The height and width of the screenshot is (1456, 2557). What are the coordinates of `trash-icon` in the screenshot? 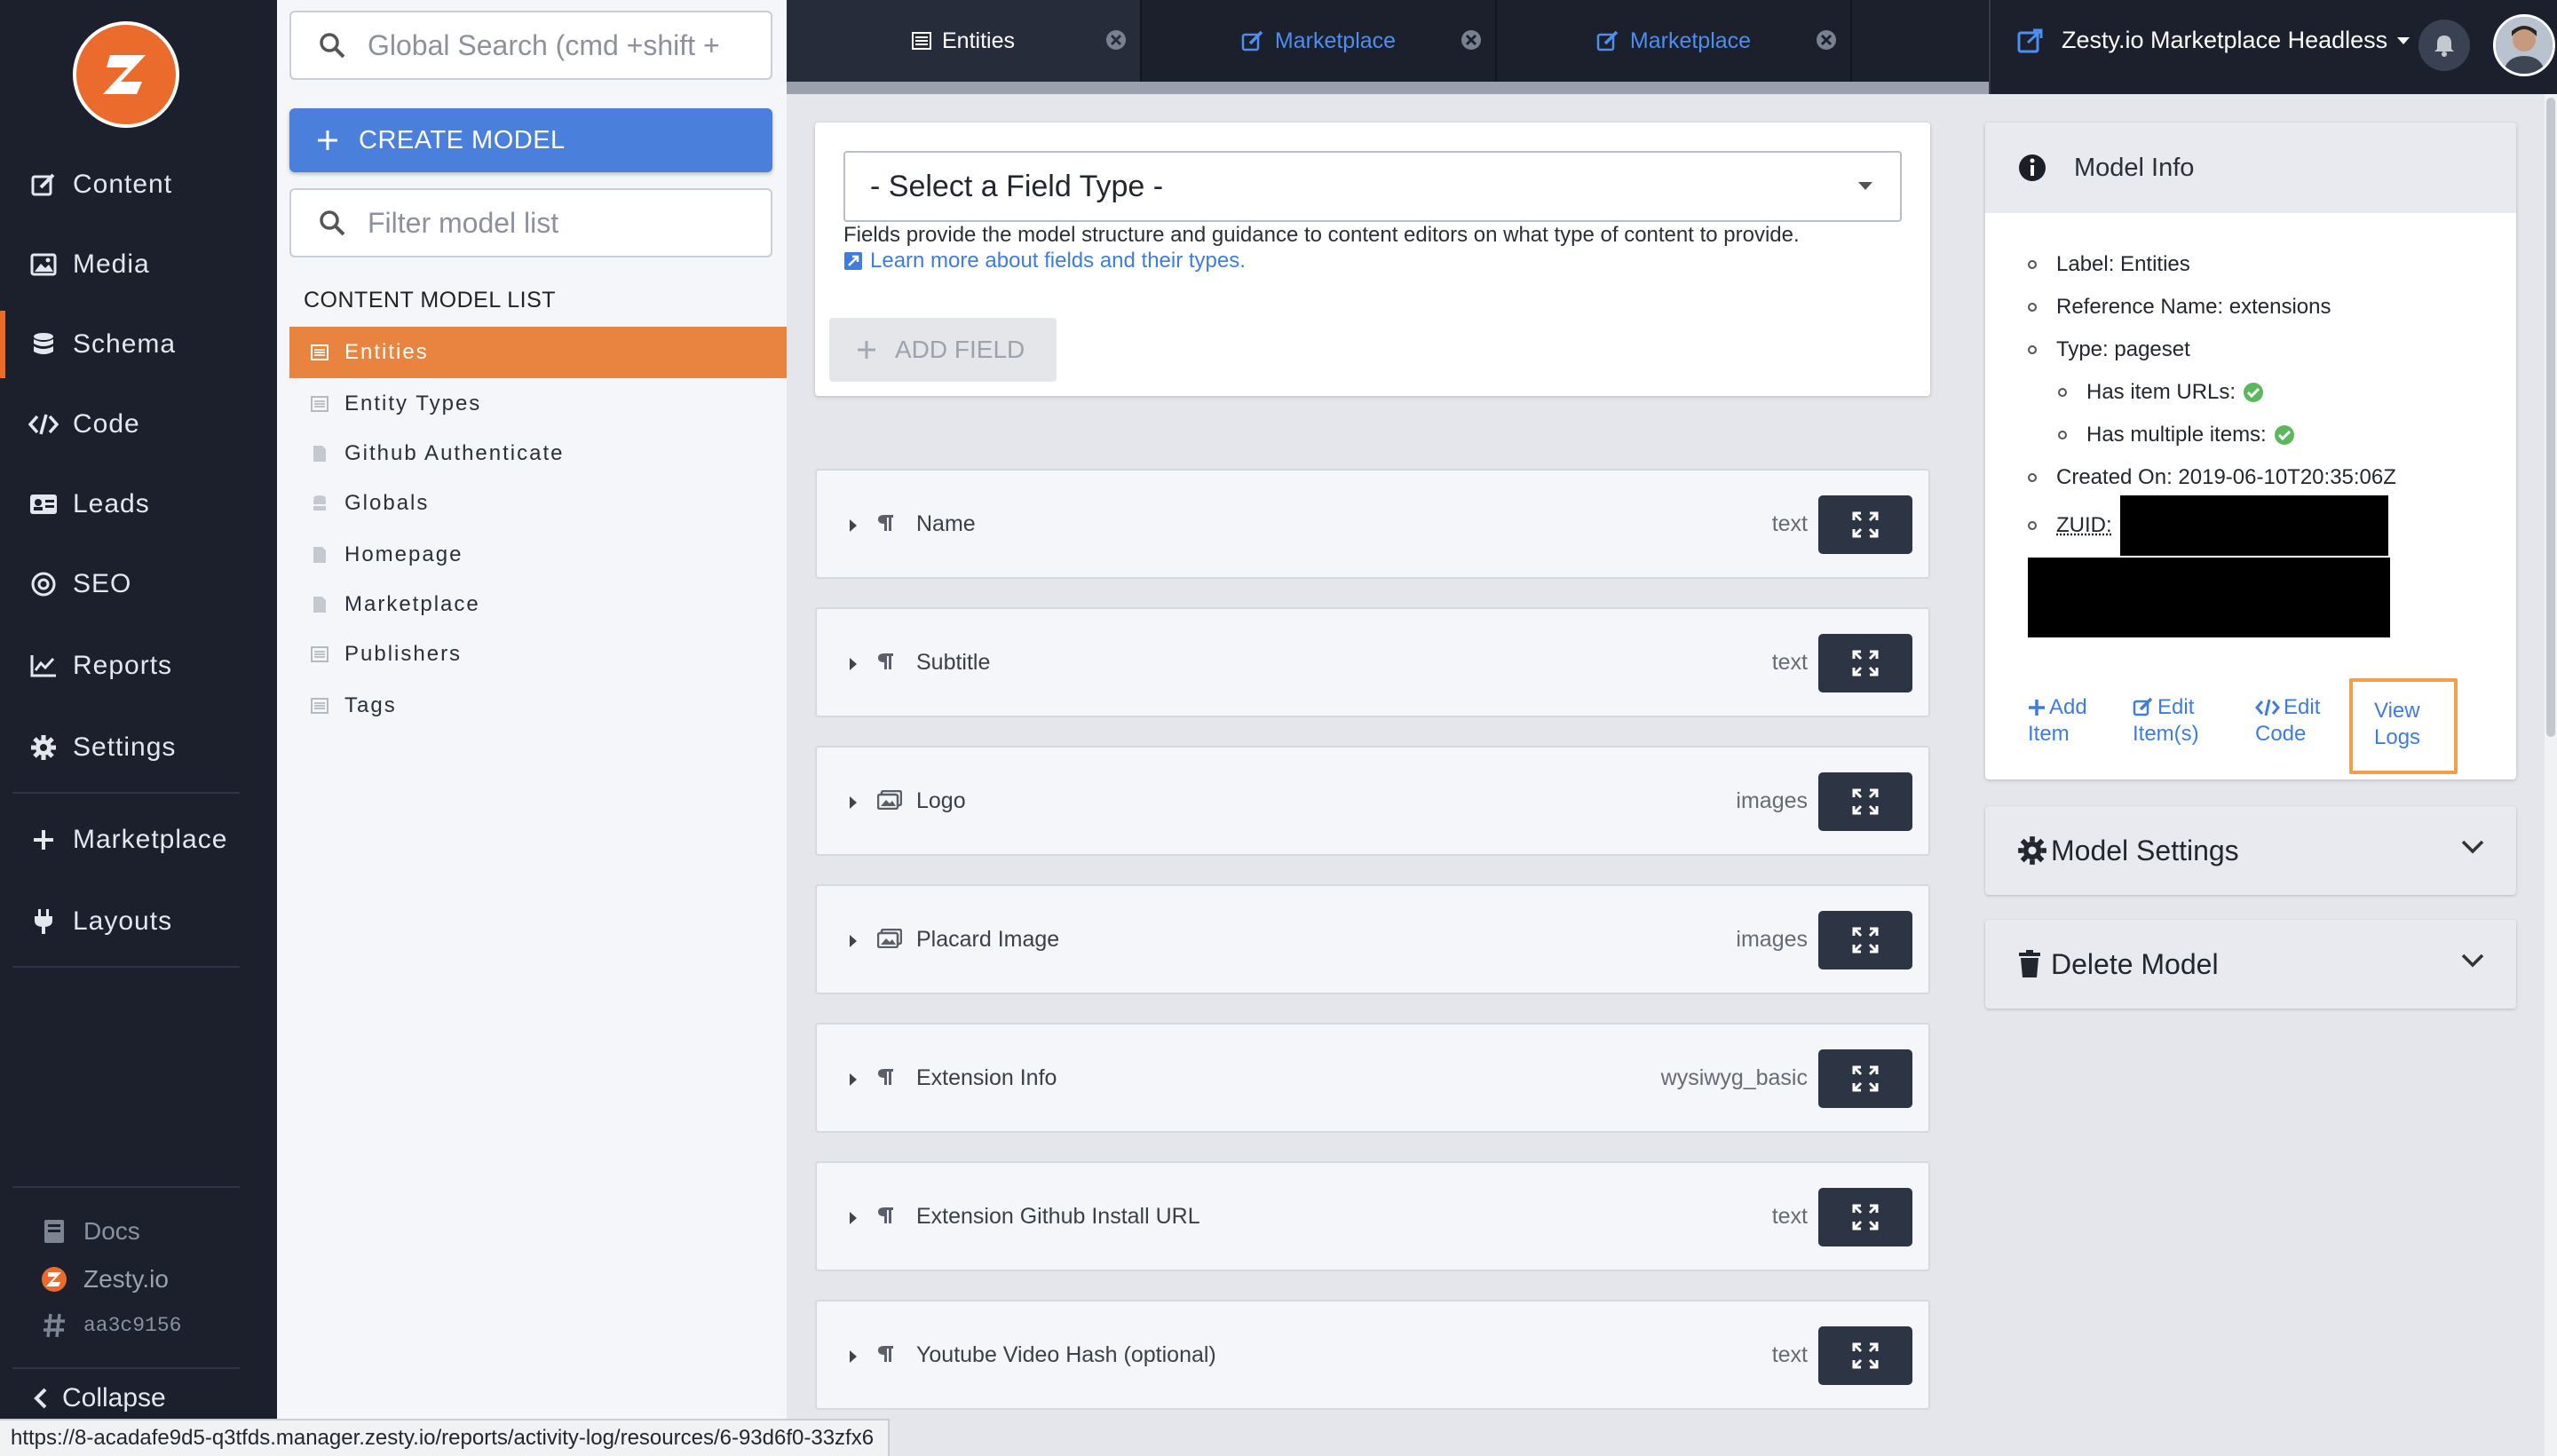 It's located at (2029, 964).